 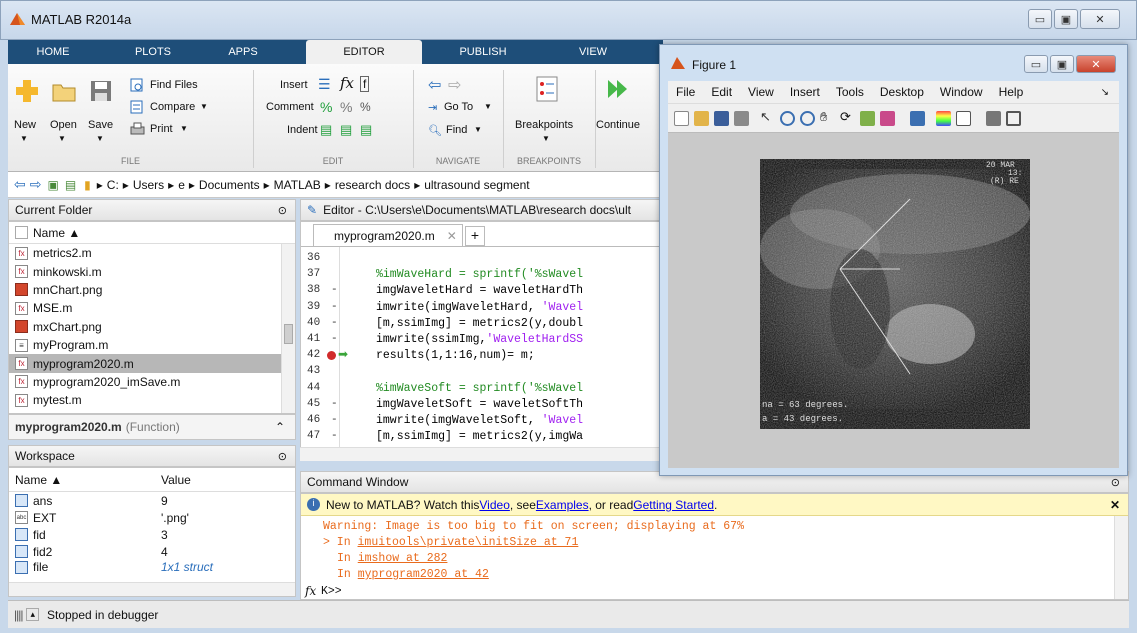 I want to click on editor-tab: myprogram2020.m ✕, so click(x=388, y=235).